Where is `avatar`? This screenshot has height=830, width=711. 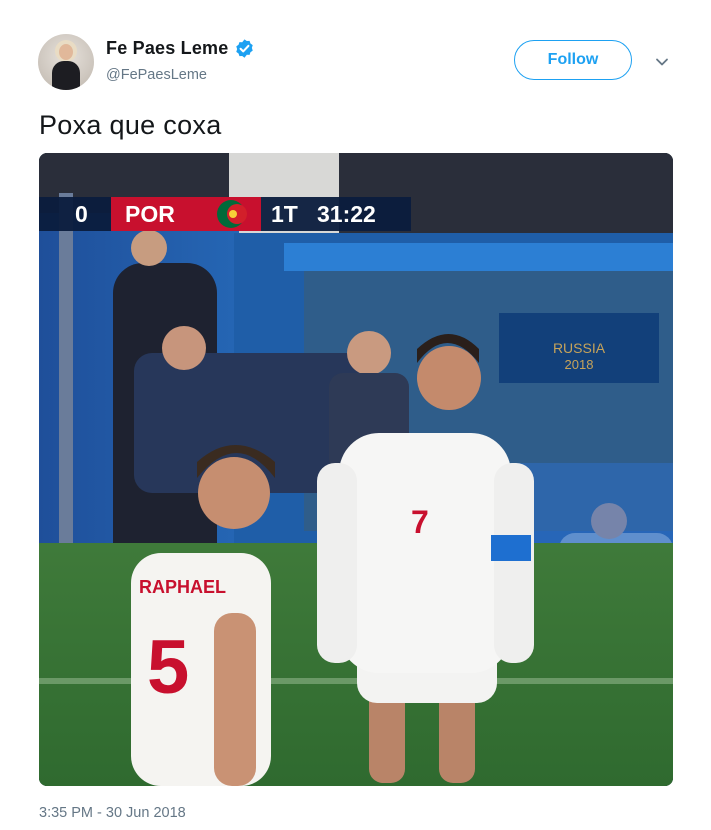 avatar is located at coordinates (66, 62).